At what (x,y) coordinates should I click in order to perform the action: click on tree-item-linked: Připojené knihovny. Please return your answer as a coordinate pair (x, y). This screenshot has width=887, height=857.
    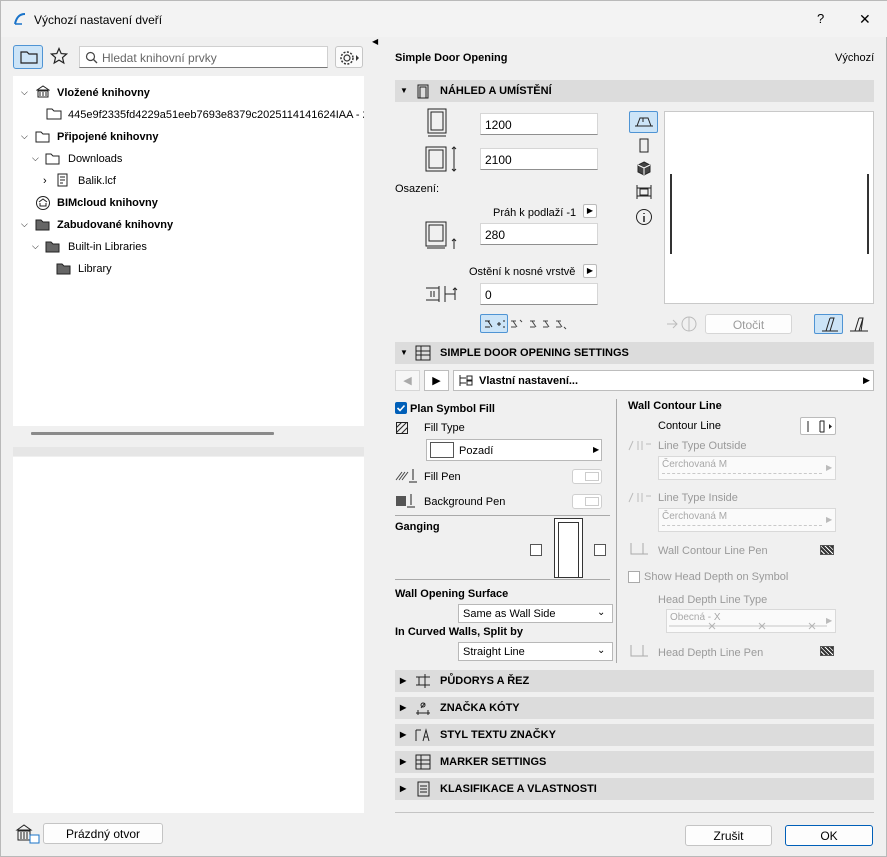
    Looking at the image, I should click on (107, 137).